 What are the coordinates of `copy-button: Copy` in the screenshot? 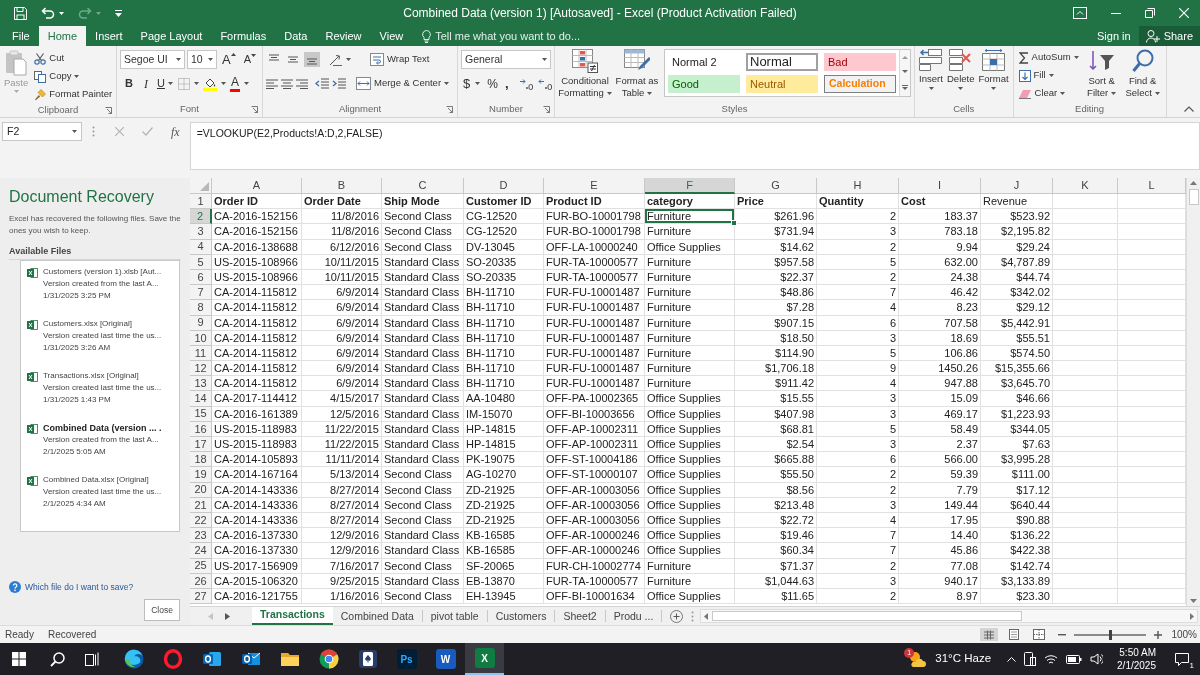 It's located at (73, 76).